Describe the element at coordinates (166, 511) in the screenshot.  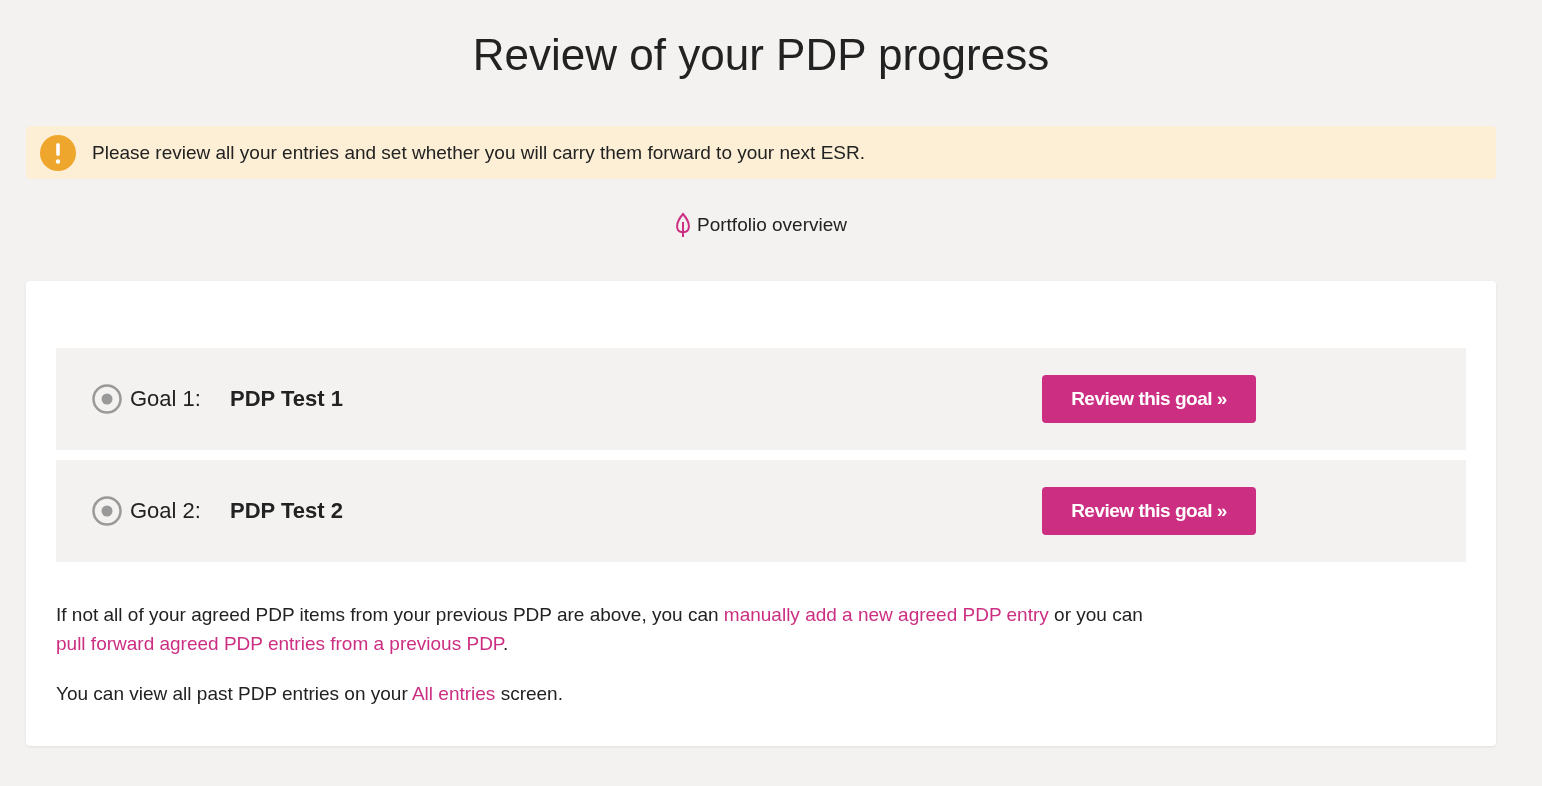
I see `goal-label: Goal 2:` at that location.